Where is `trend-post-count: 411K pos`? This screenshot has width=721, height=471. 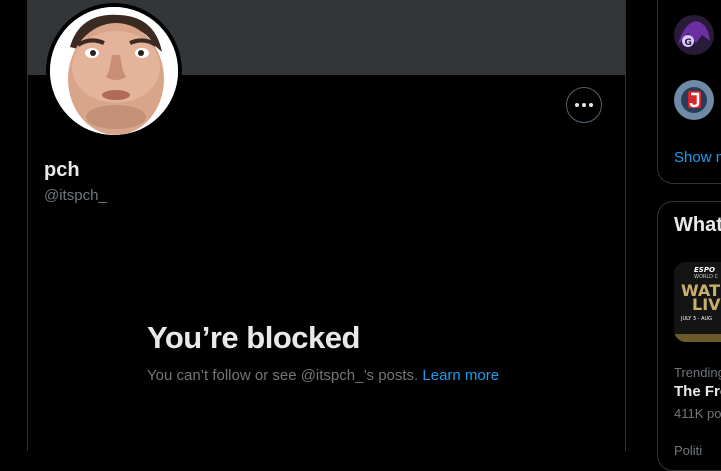 trend-post-count: 411K pos is located at coordinates (697, 413).